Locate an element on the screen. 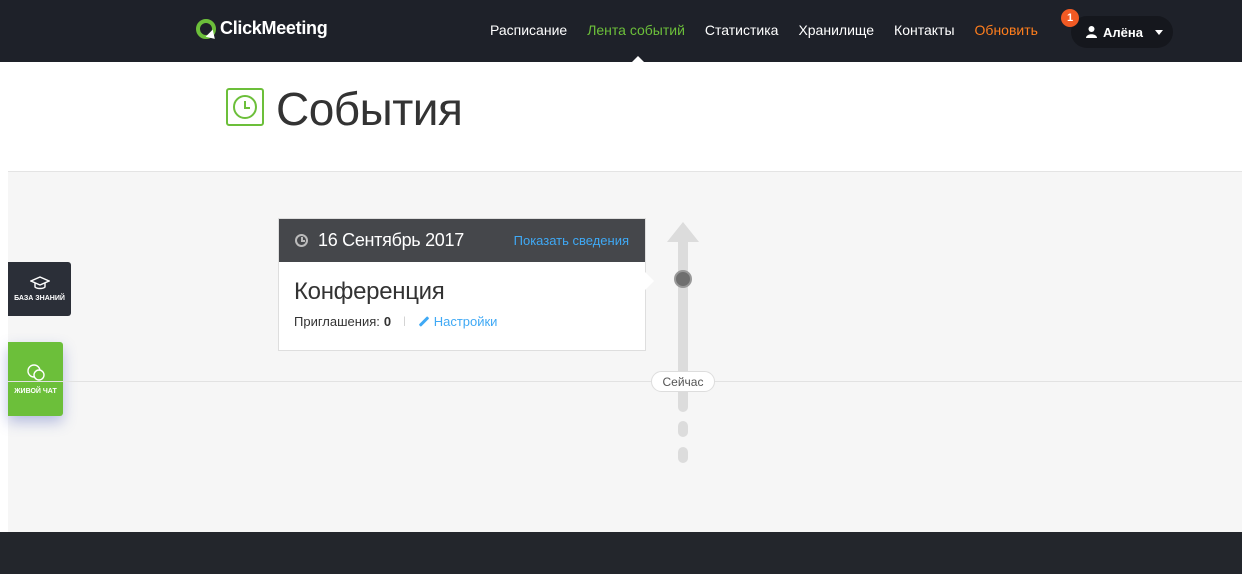 This screenshot has height=574, width=1242. show-details-link: Показать сведения is located at coordinates (571, 240).